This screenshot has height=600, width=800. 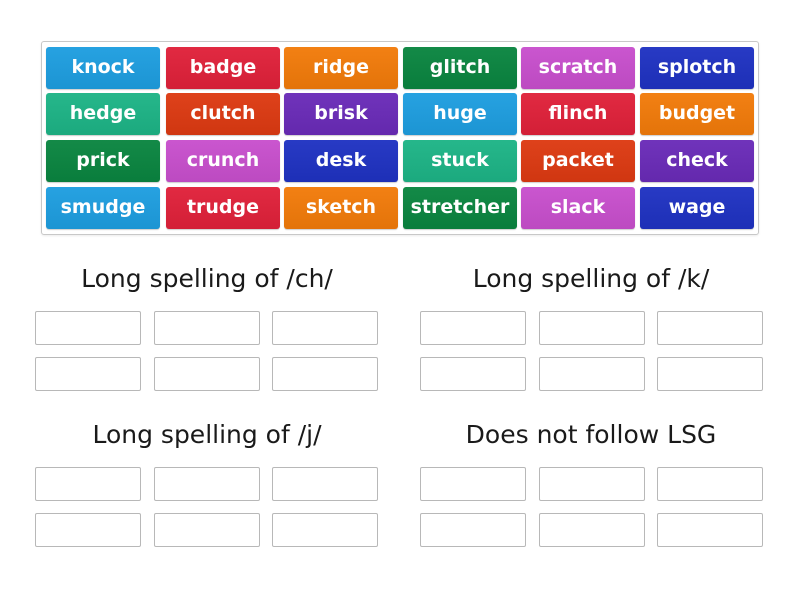 What do you see at coordinates (223, 208) in the screenshot?
I see `word-tile-trudge: trudge` at bounding box center [223, 208].